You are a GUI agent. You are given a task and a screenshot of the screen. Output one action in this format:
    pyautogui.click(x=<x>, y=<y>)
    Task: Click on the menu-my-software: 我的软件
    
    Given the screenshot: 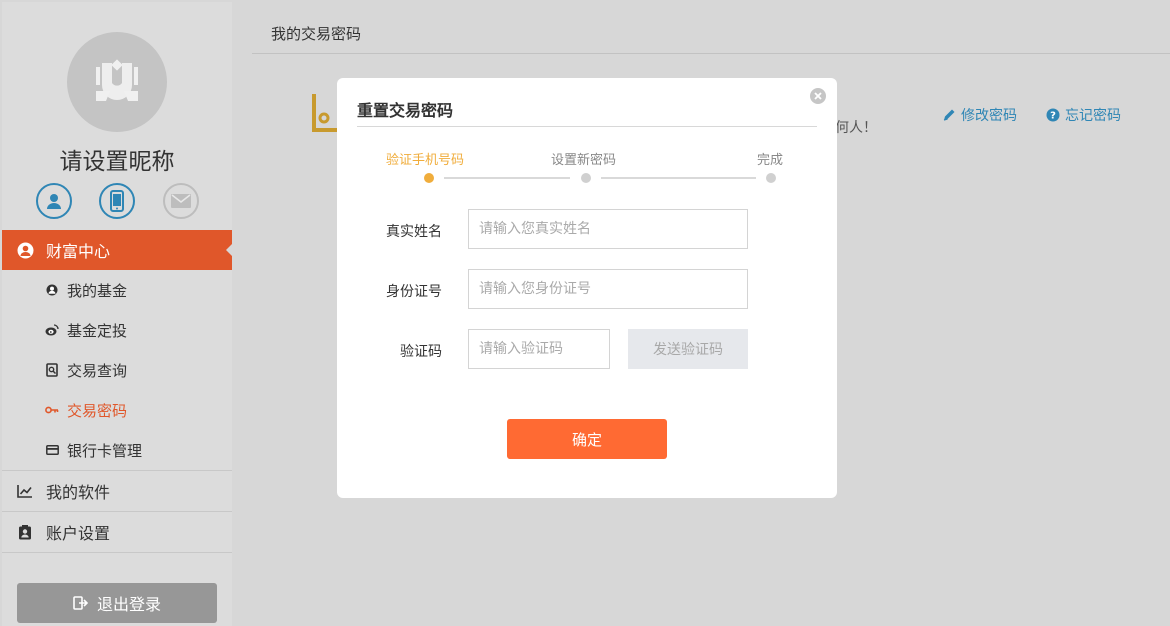 What is the action you would take?
    pyautogui.click(x=117, y=491)
    